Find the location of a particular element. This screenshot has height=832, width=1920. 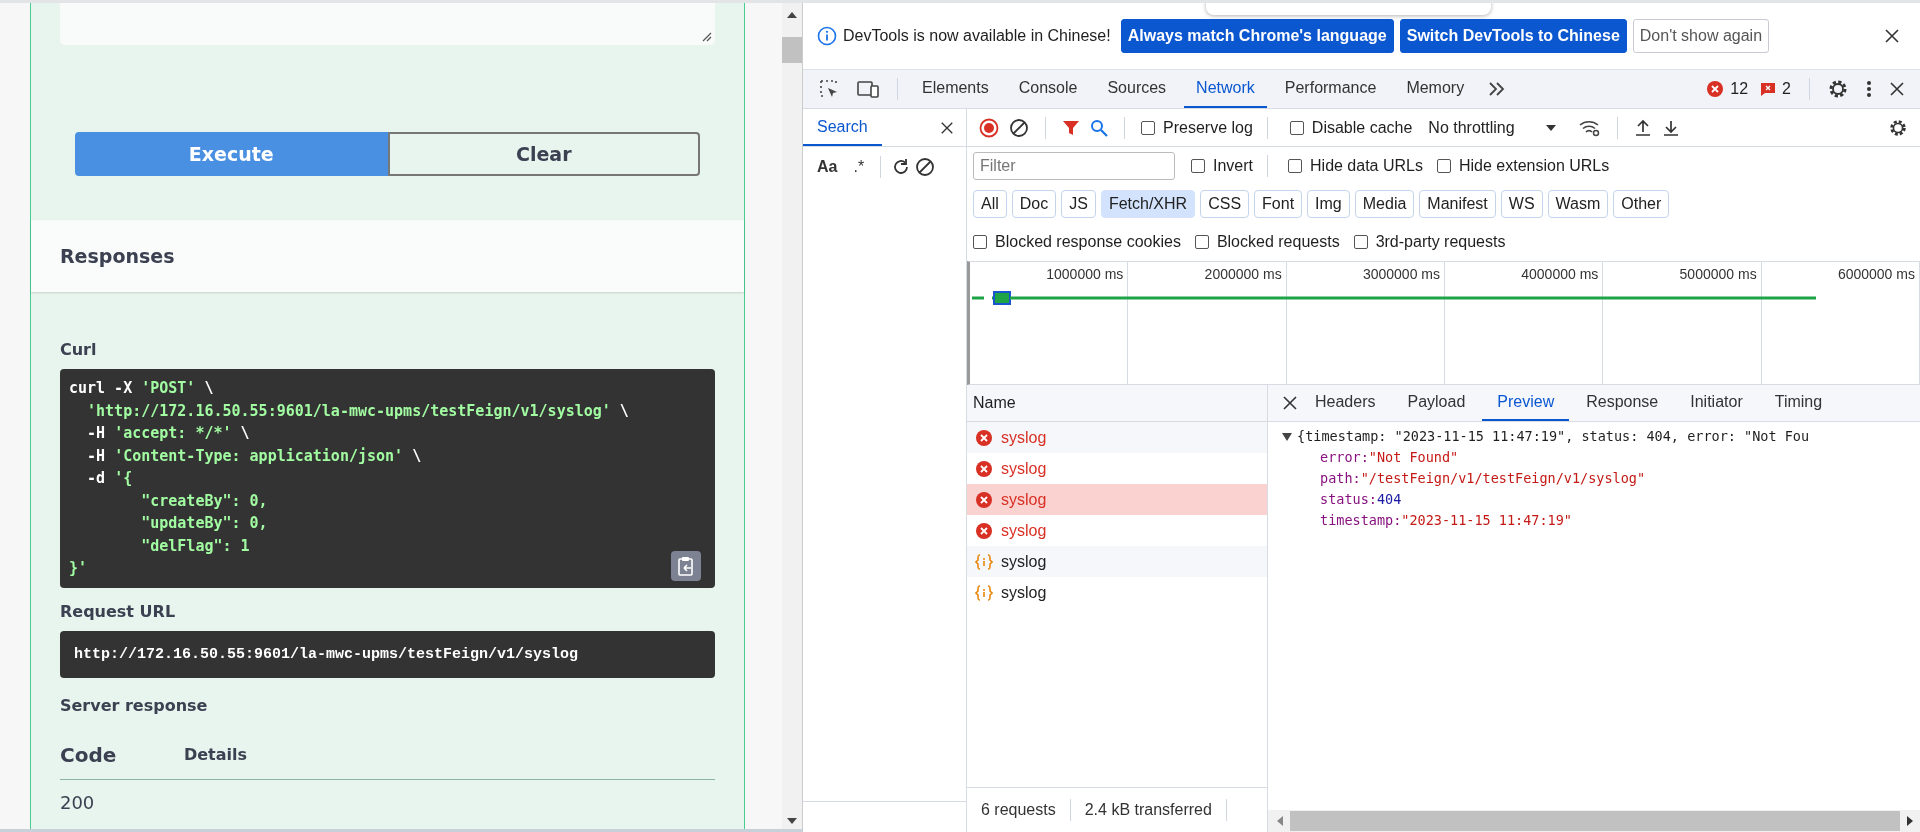

search-option-toggle: Aa is located at coordinates (827, 167).